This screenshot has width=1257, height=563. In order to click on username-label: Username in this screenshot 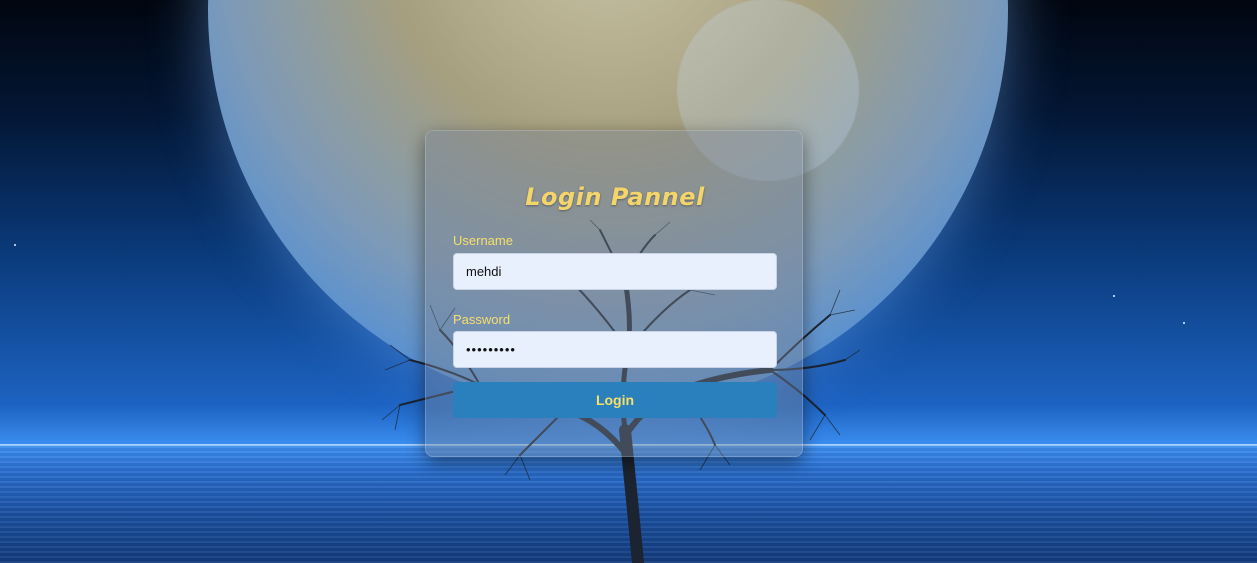, I will do `click(483, 240)`.